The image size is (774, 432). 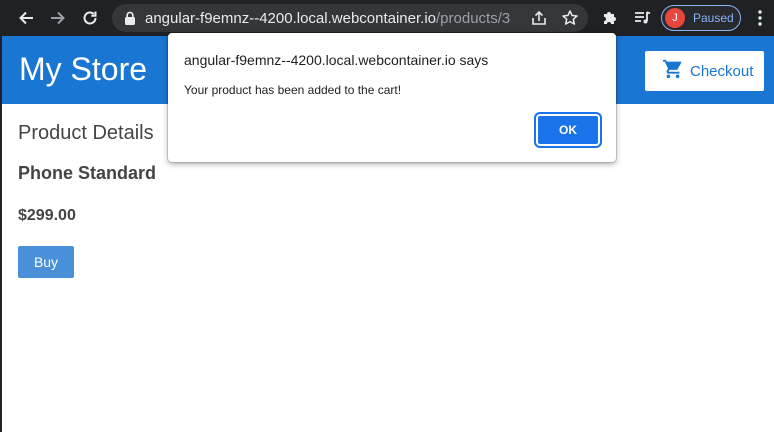 I want to click on back-button, so click(x=26, y=18).